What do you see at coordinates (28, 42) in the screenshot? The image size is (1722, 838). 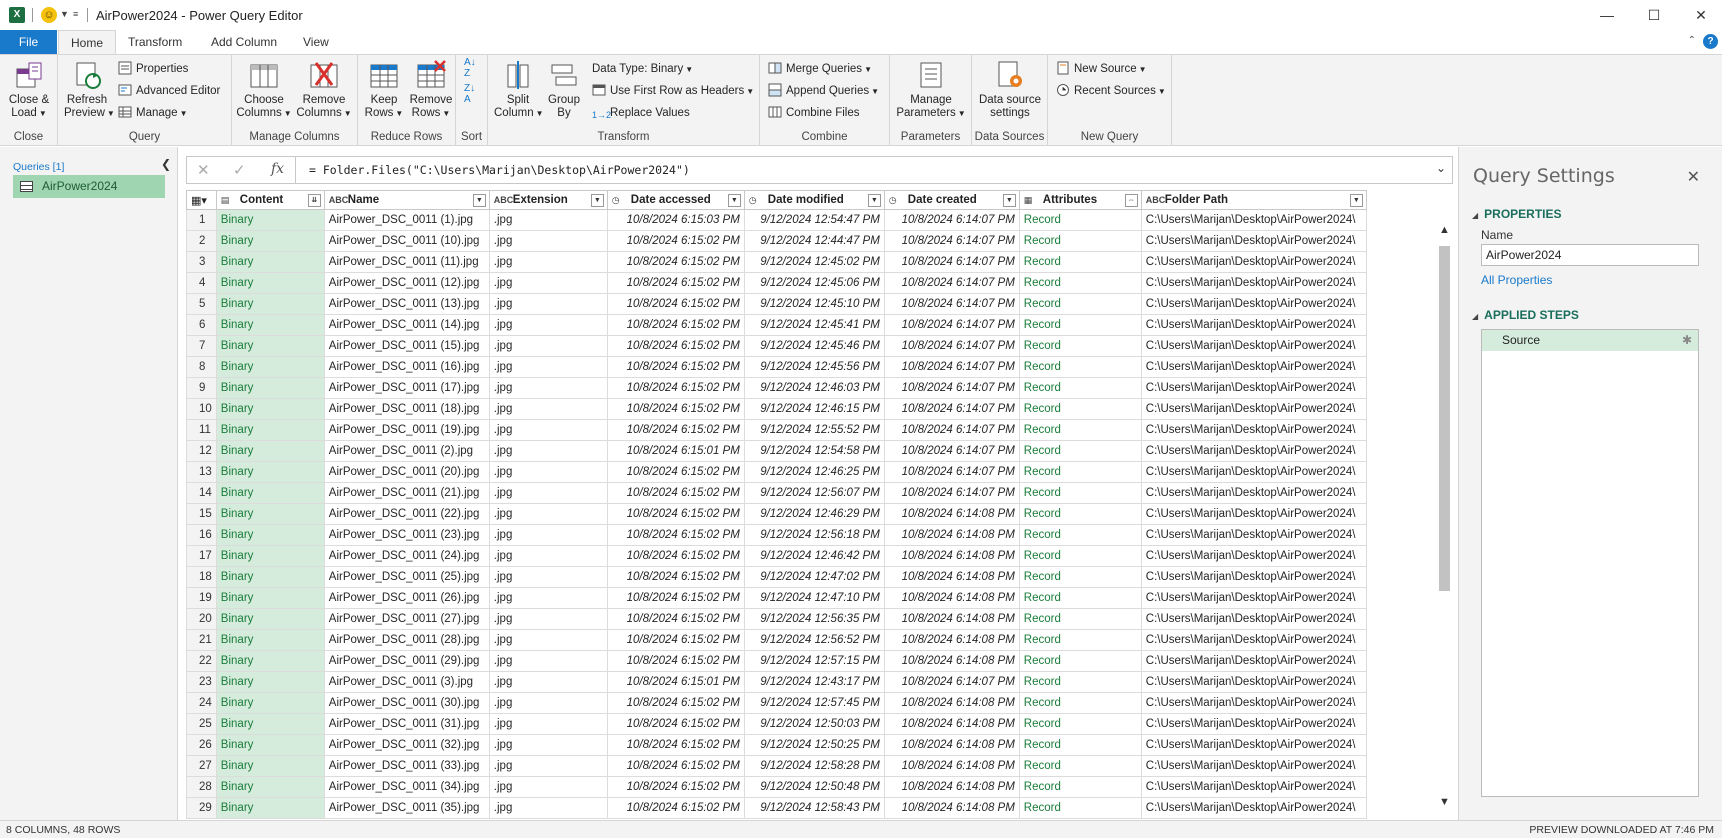 I see `tab-file: File` at bounding box center [28, 42].